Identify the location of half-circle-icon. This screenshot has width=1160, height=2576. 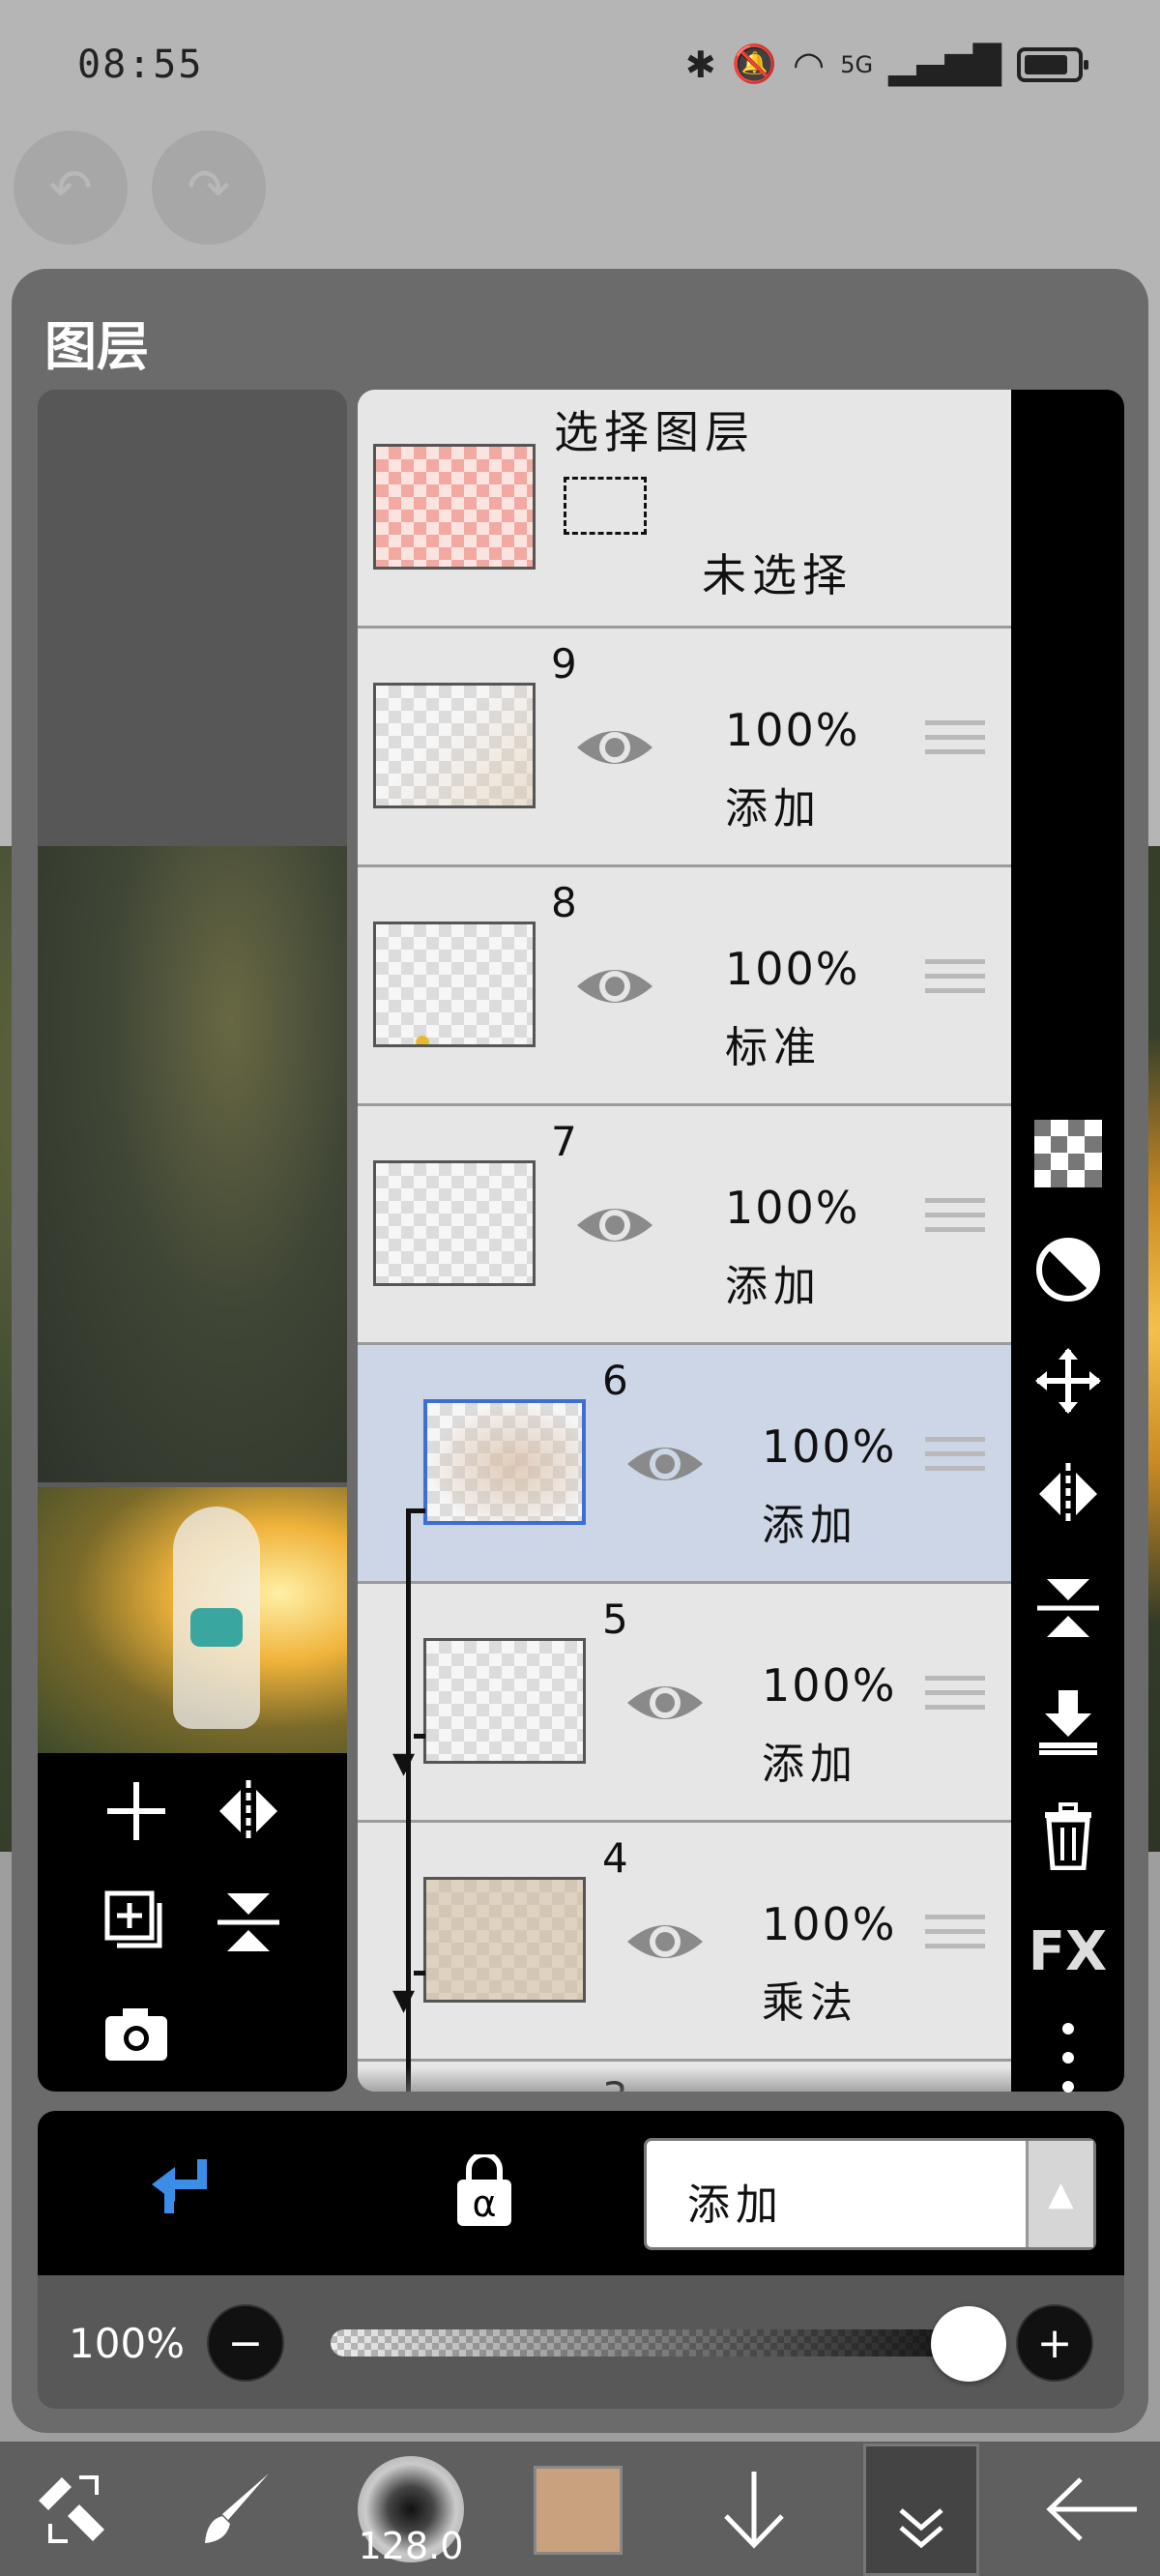
(1067, 1270).